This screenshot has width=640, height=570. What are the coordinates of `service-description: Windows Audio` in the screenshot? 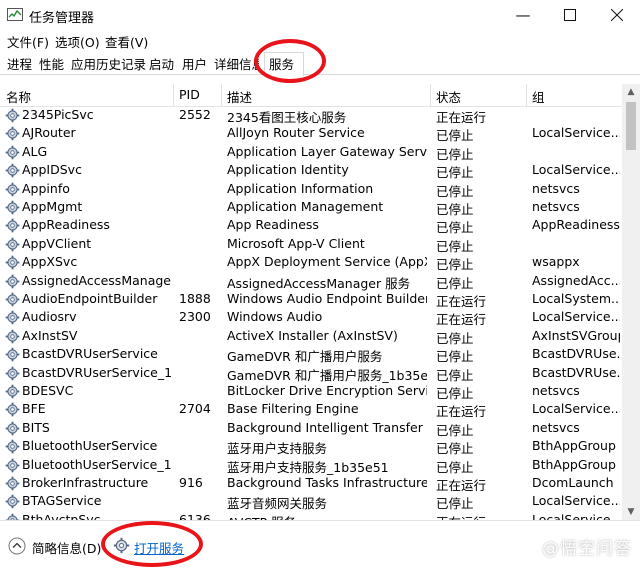 It's located at (275, 317).